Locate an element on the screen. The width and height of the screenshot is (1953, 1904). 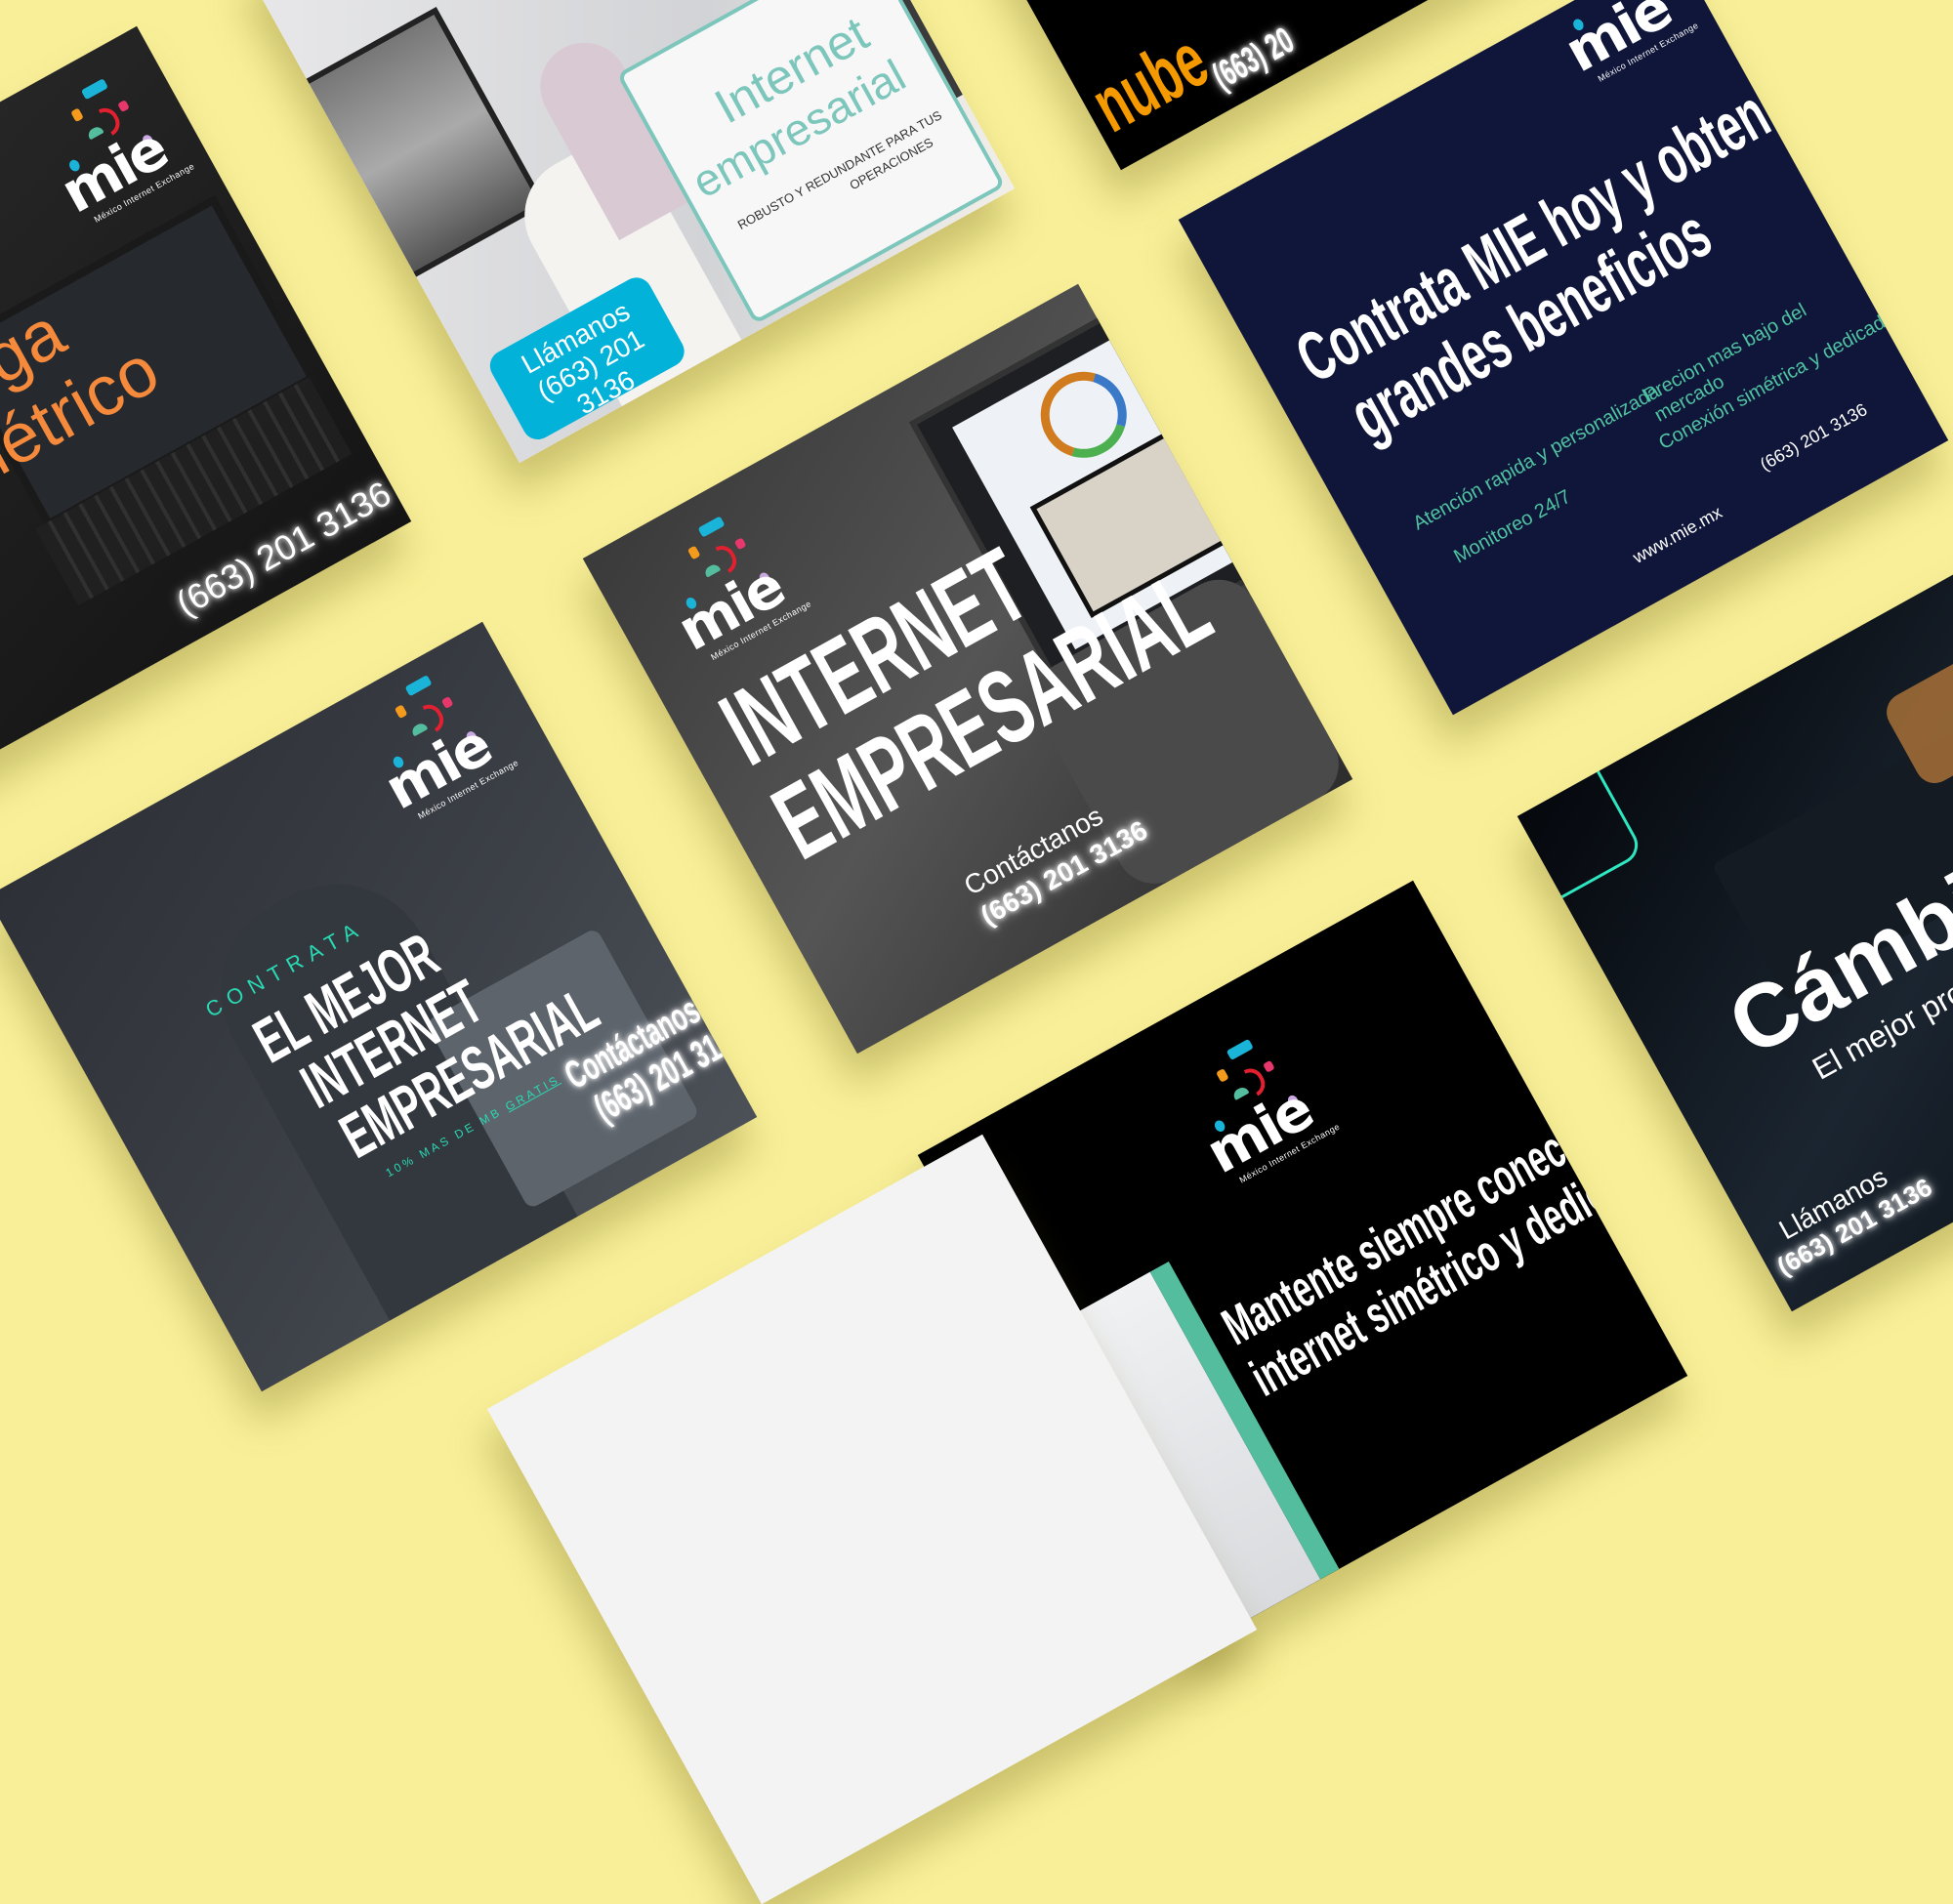
contrata-website: www.mie.mx is located at coordinates (1678, 534).